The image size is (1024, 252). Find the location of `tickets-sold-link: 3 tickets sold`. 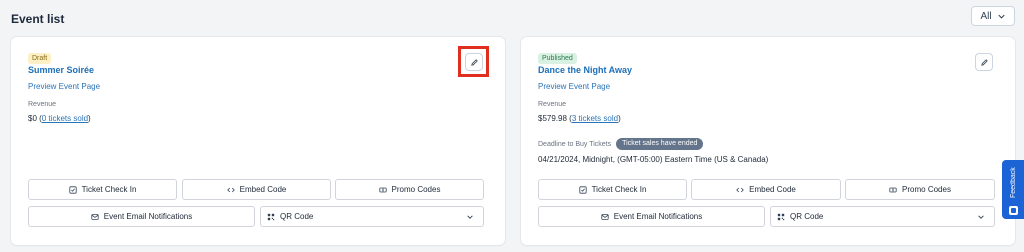

tickets-sold-link: 3 tickets sold is located at coordinates (595, 118).